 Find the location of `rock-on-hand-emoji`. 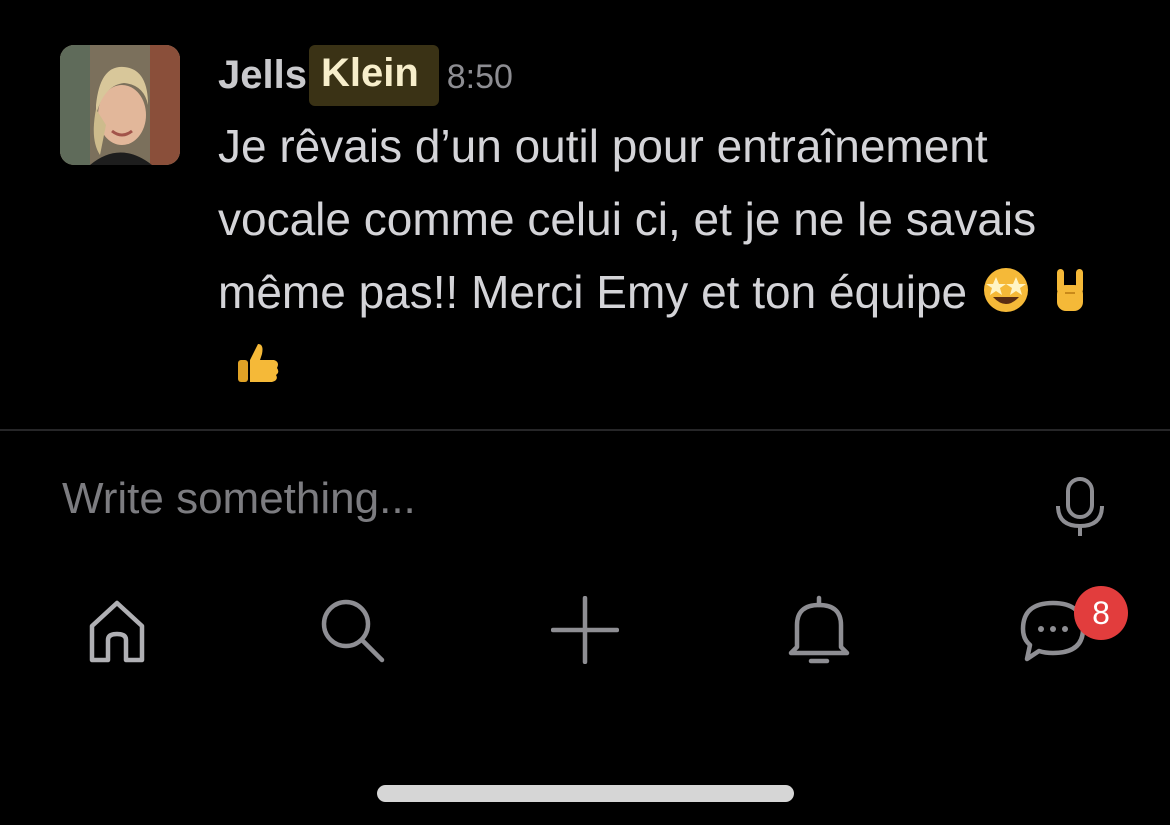

rock-on-hand-emoji is located at coordinates (1070, 289).